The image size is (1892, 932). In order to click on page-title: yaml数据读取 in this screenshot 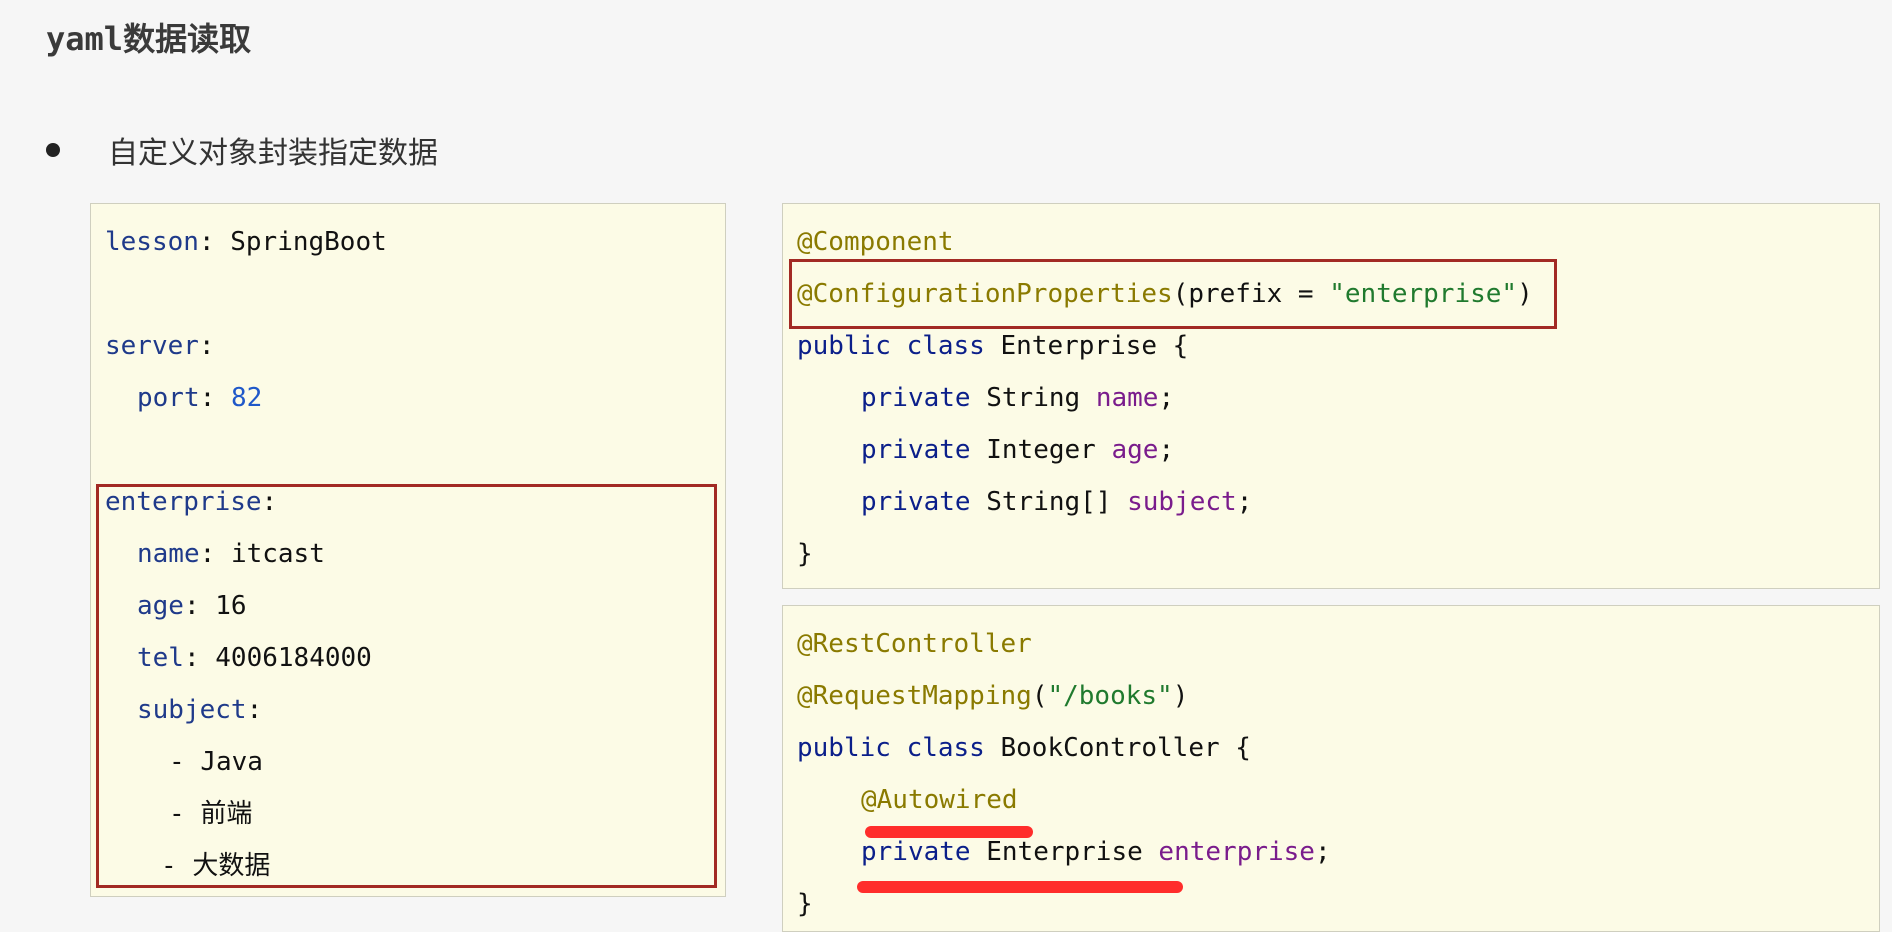, I will do `click(149, 39)`.